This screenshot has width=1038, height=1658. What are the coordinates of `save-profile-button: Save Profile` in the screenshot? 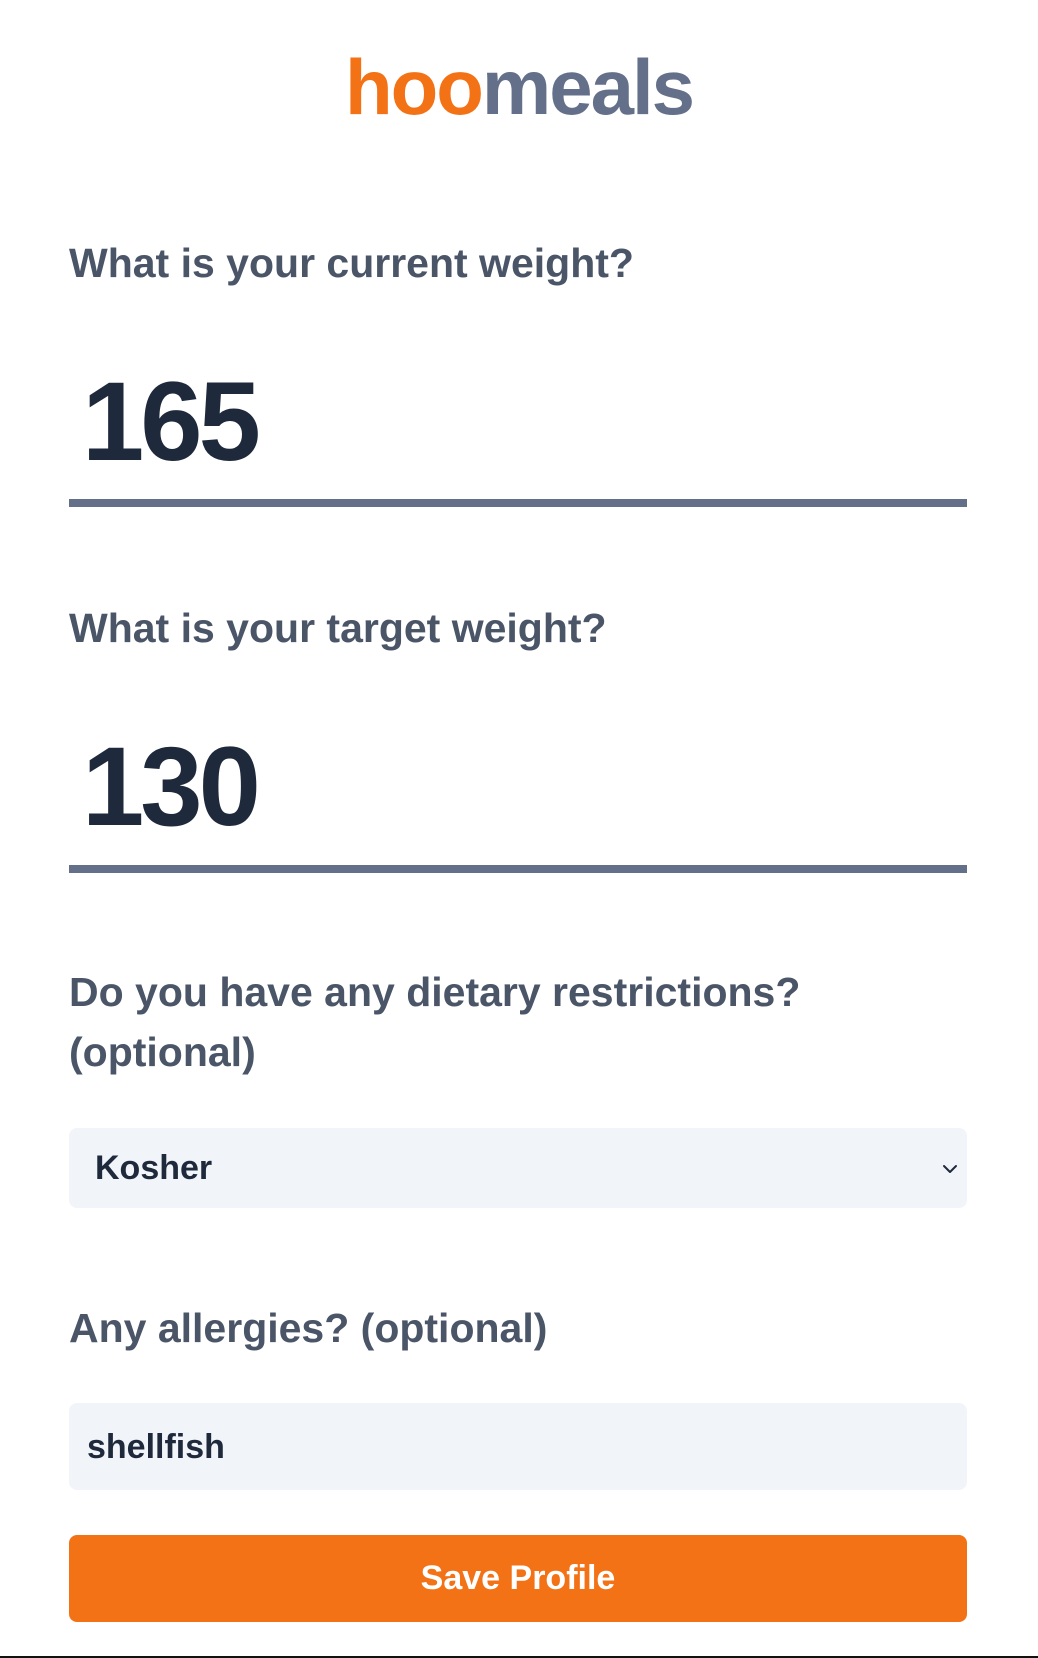 It's located at (518, 1578).